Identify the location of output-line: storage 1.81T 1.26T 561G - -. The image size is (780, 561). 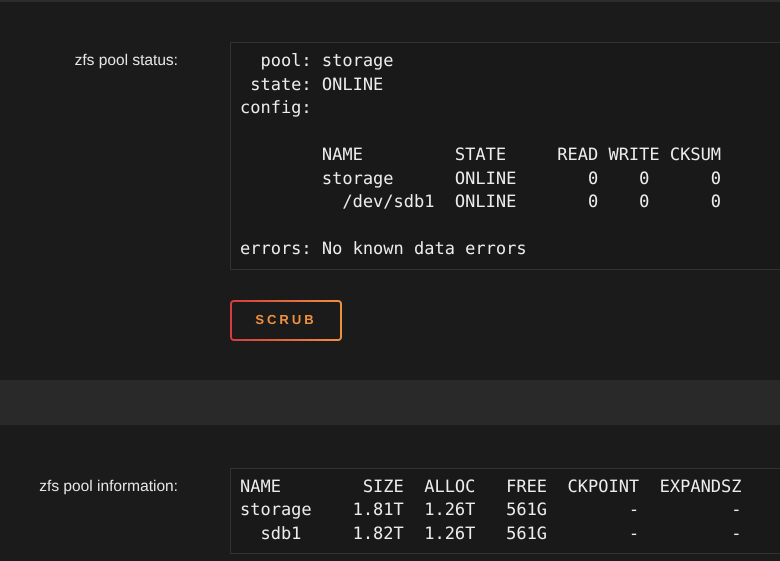
(491, 510).